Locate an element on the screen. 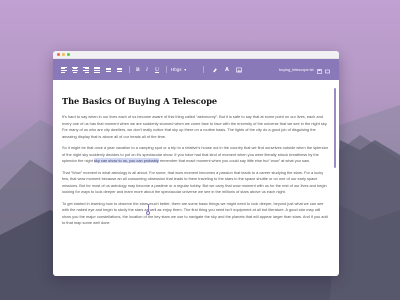  filename-area: buying_telescope.txt is located at coordinates (305, 69).